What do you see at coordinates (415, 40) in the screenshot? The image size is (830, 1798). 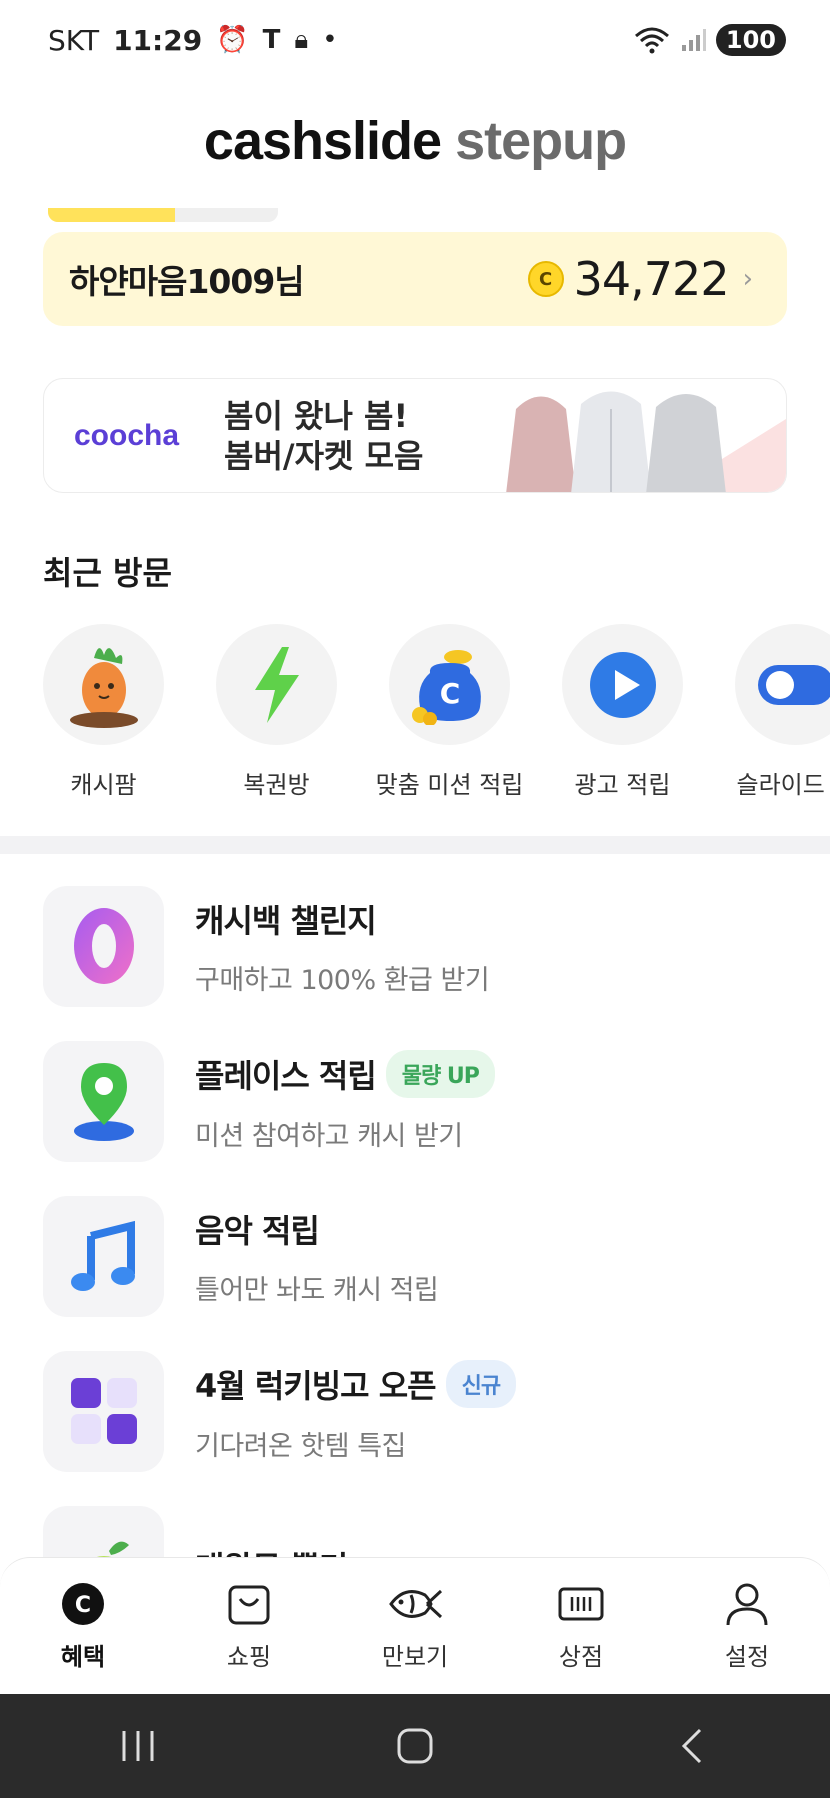 I see `status-bar: SKT 11:29 ⏰ T 🔒︎ • 100` at bounding box center [415, 40].